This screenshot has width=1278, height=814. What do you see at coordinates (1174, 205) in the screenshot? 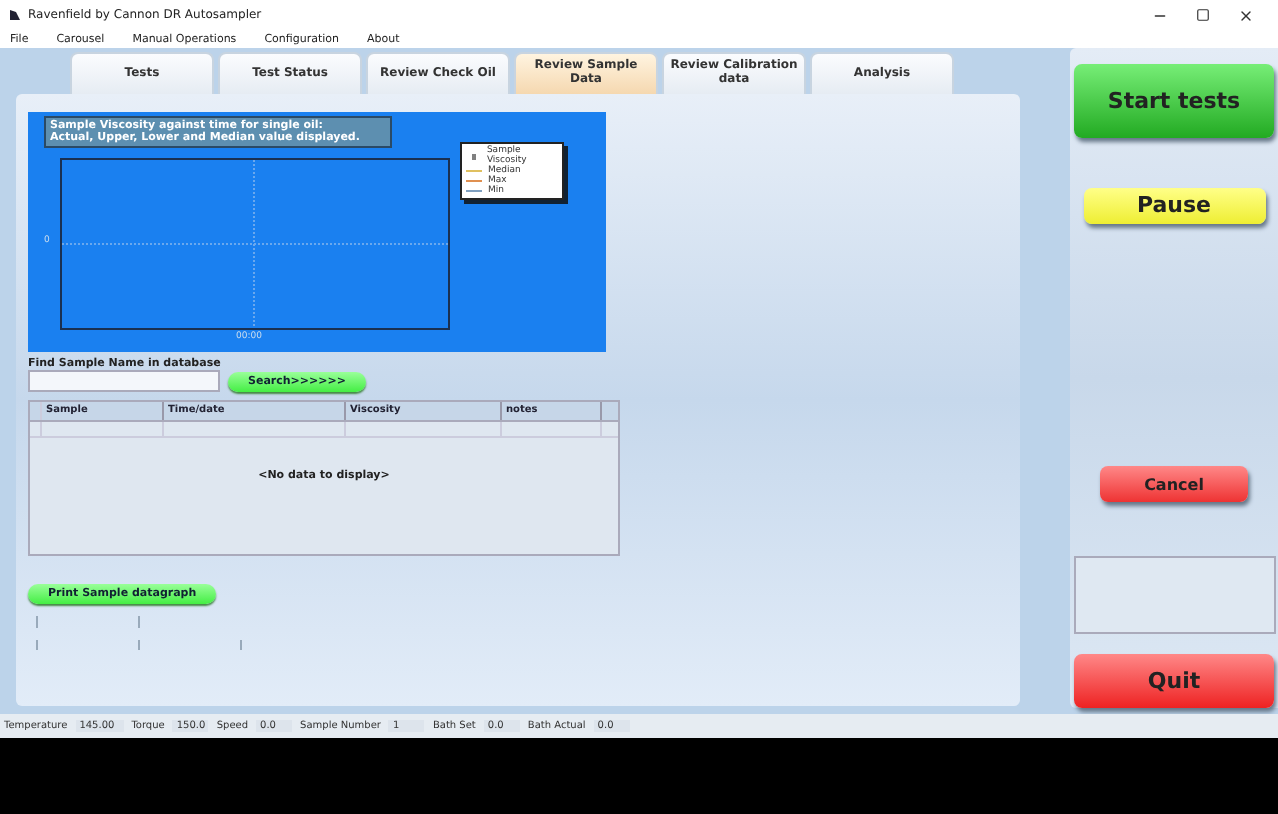
I see `pause-button: Pause` at bounding box center [1174, 205].